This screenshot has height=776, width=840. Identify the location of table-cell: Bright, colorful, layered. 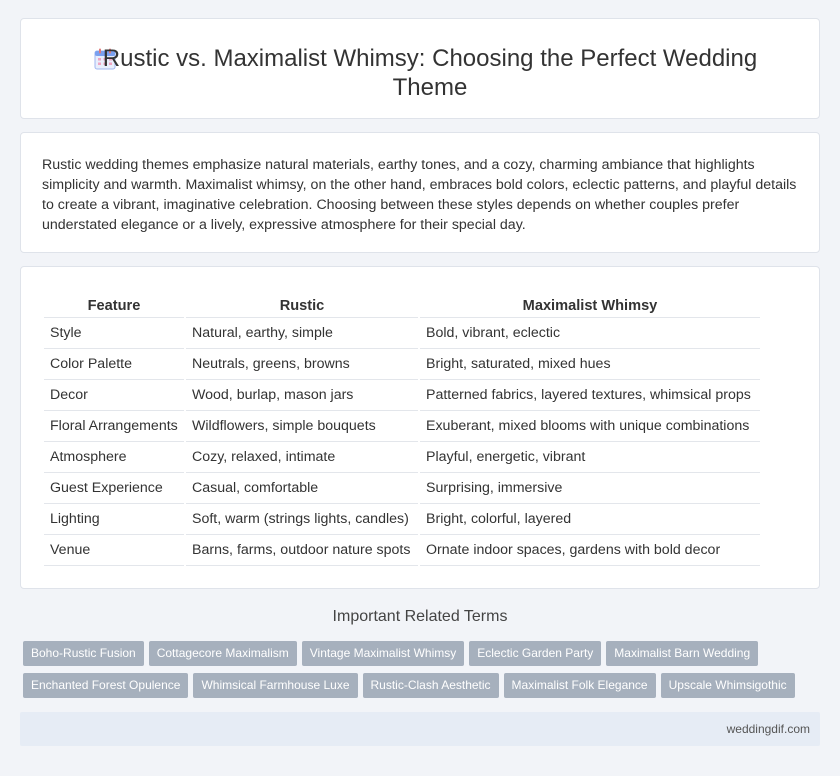
(590, 519).